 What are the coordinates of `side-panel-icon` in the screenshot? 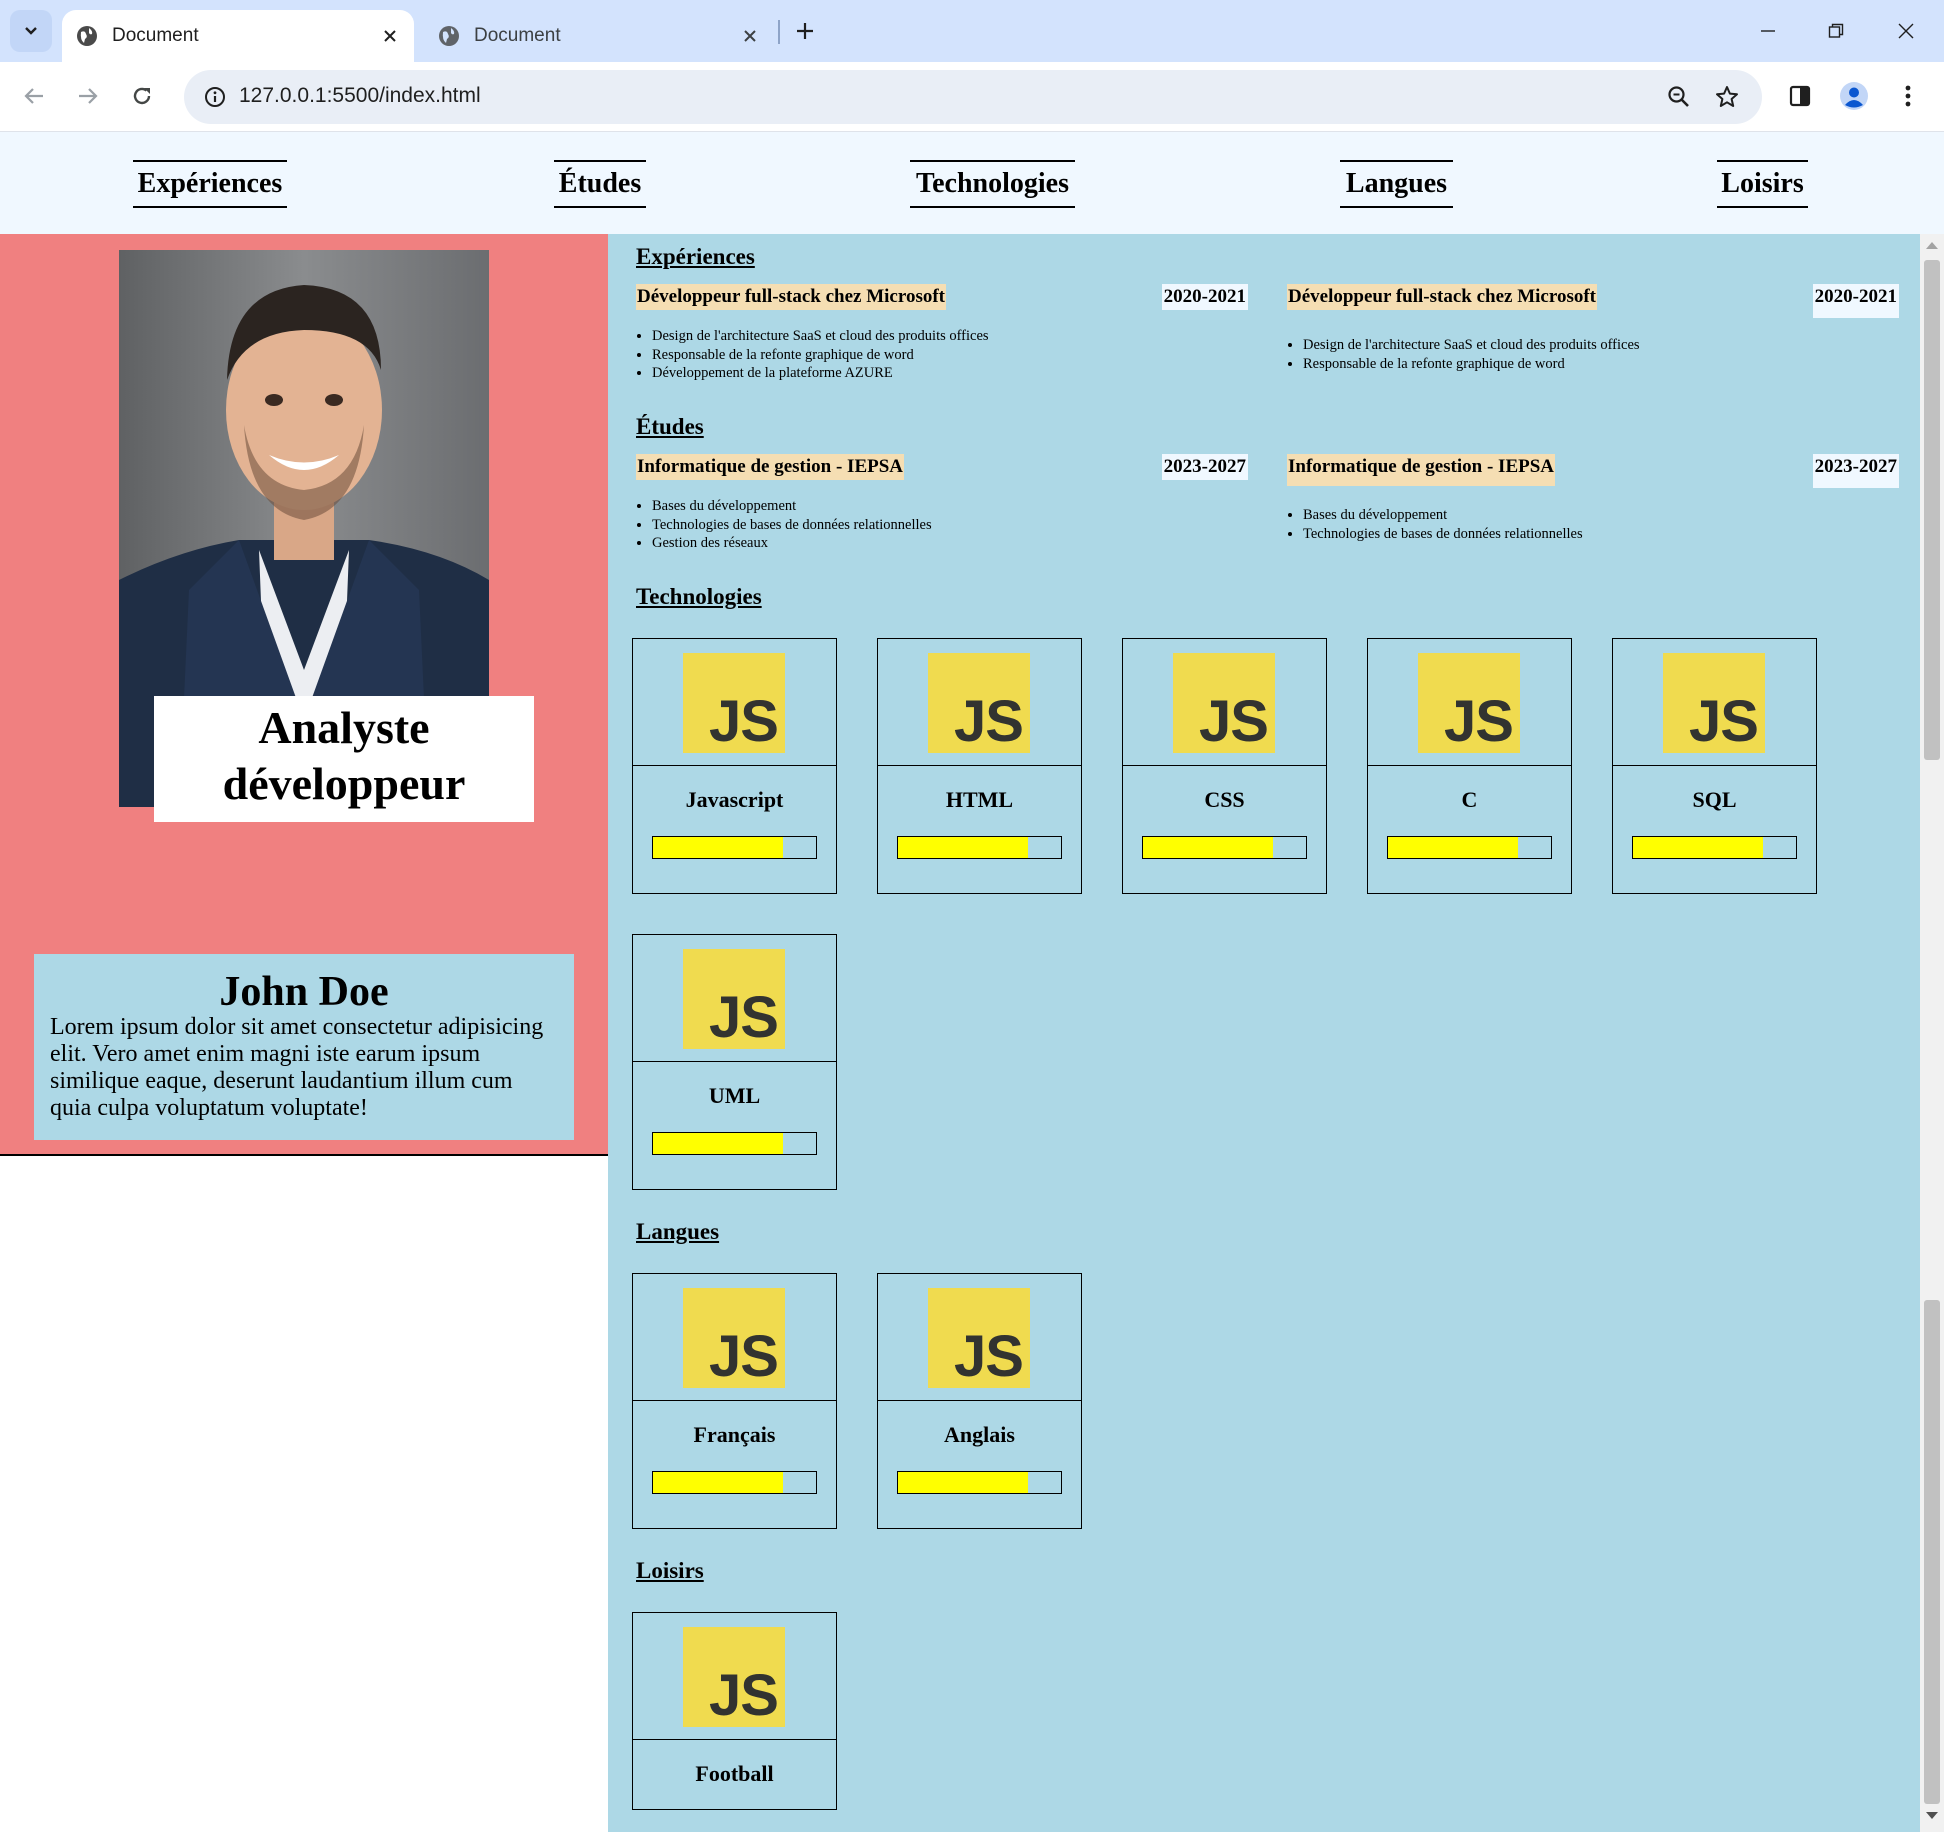 It's located at (1800, 96).